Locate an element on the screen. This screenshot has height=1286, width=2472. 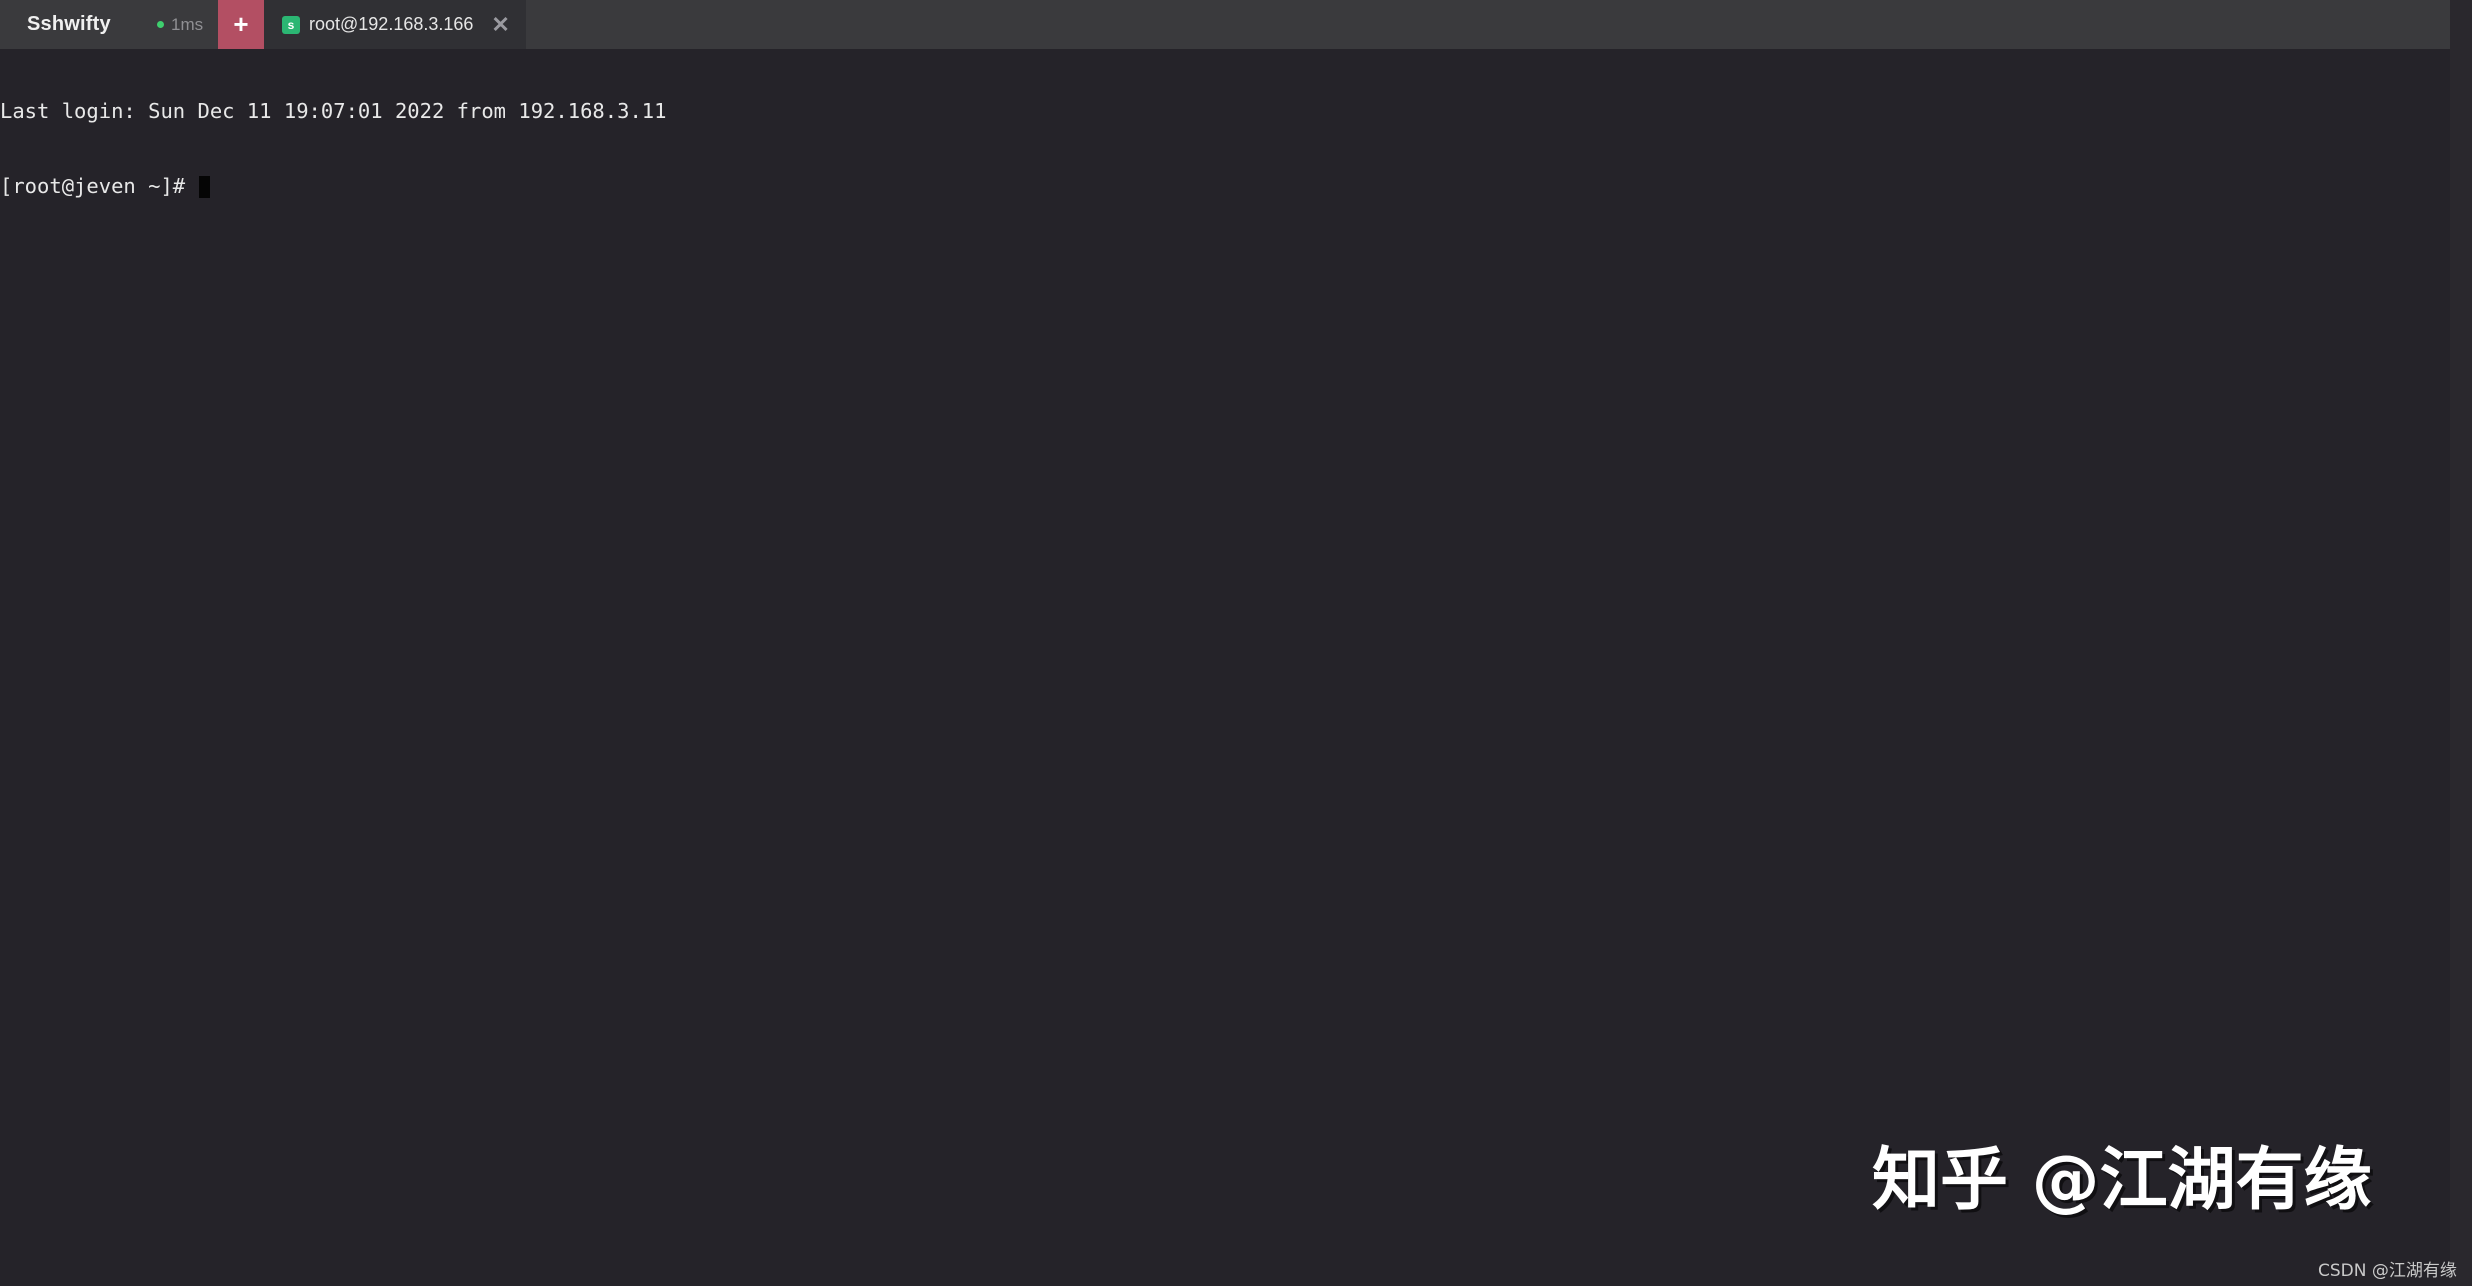
tab-root-192-168-3-166: s root@192.168.3.166 ✕ is located at coordinates (395, 24).